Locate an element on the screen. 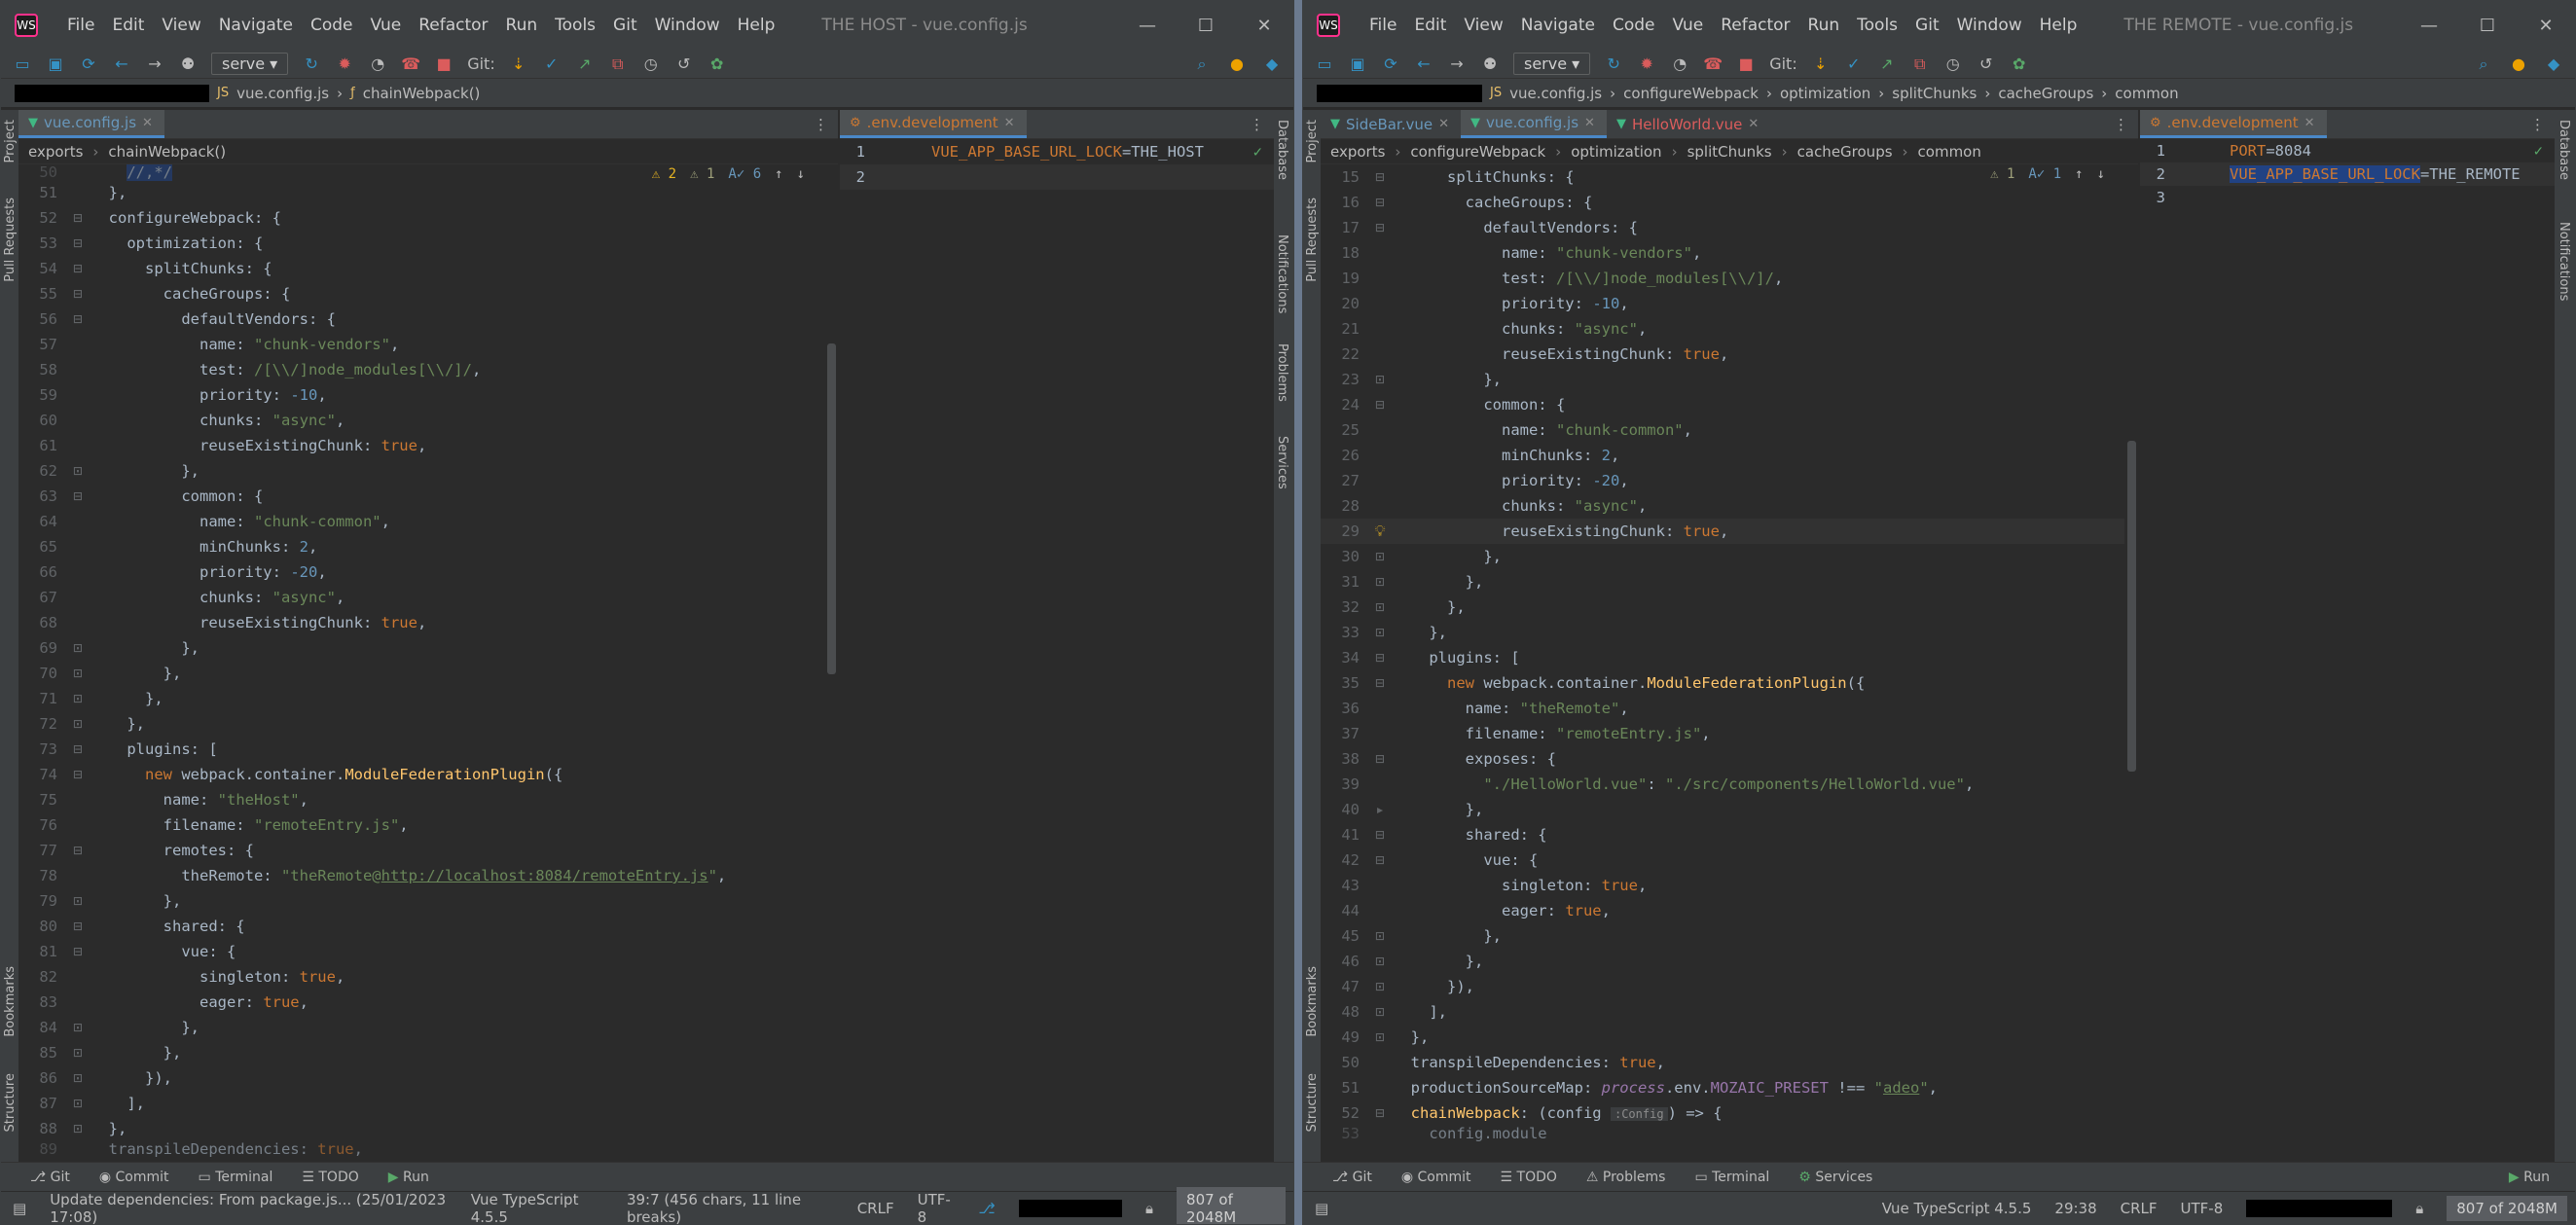 Image resolution: width=2576 pixels, height=1225 pixels. lock-icon: 🔒︎ is located at coordinates (1149, 1208).